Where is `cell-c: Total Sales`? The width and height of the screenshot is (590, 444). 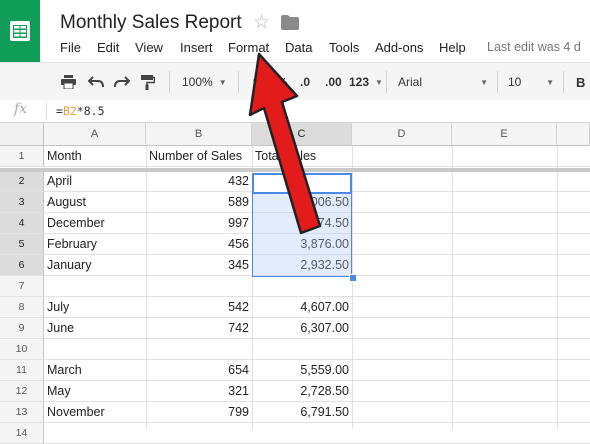 cell-c: Total Sales is located at coordinates (302, 156).